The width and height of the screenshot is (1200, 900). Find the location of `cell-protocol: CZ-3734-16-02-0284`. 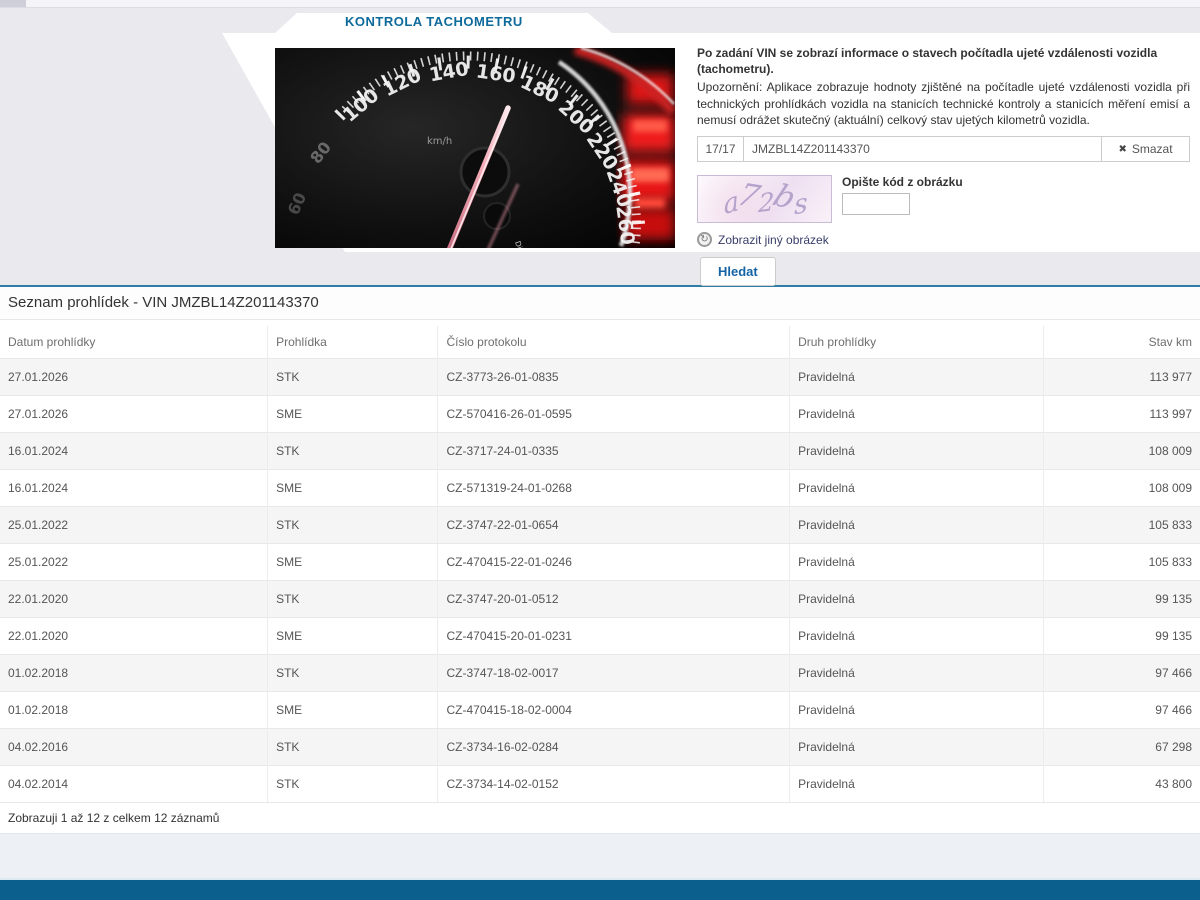

cell-protocol: CZ-3734-16-02-0284 is located at coordinates (613, 747).